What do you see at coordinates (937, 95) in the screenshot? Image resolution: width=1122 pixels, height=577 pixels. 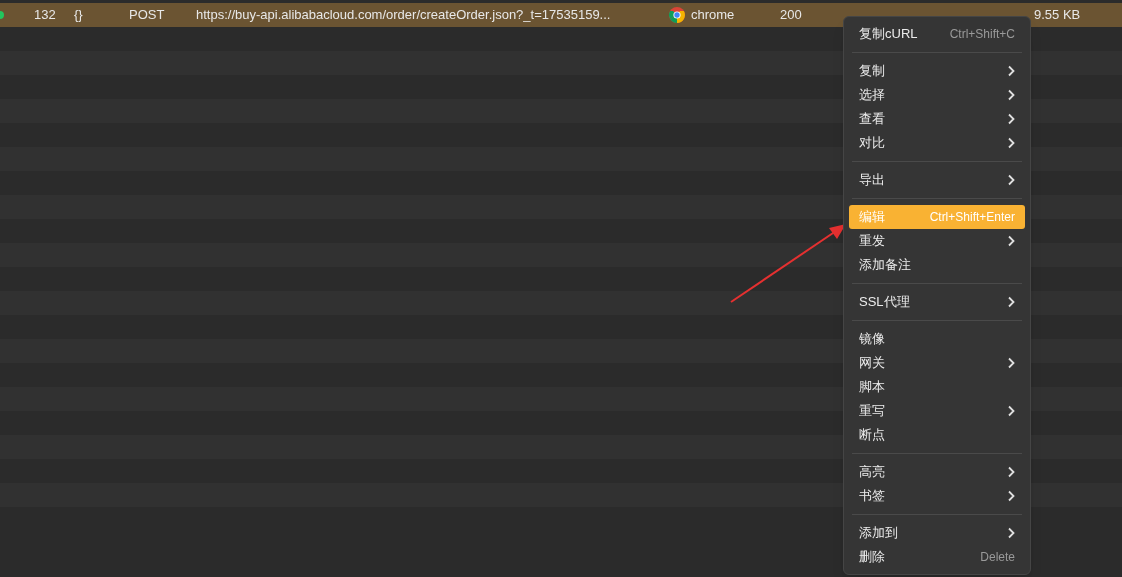 I see `menu-item: 选择` at bounding box center [937, 95].